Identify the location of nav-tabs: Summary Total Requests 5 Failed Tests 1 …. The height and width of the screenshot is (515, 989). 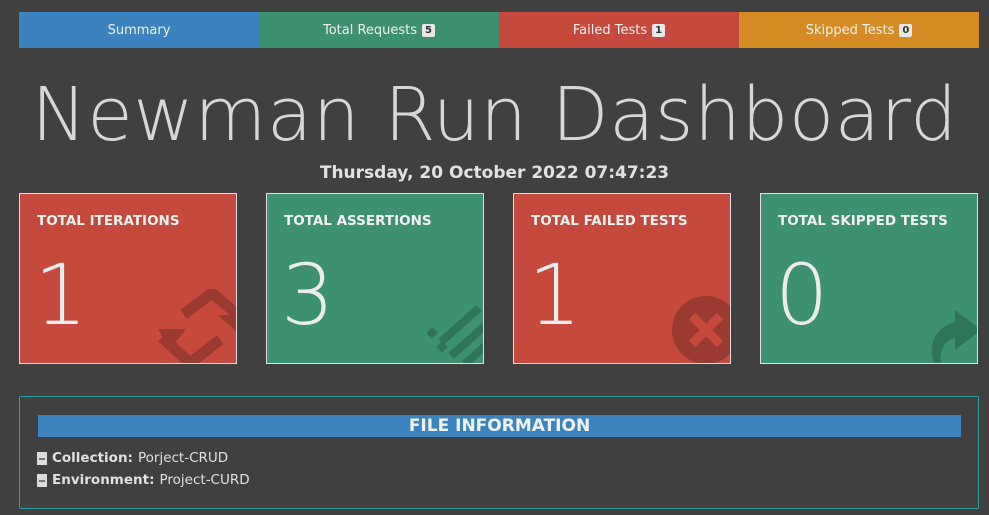
(499, 30).